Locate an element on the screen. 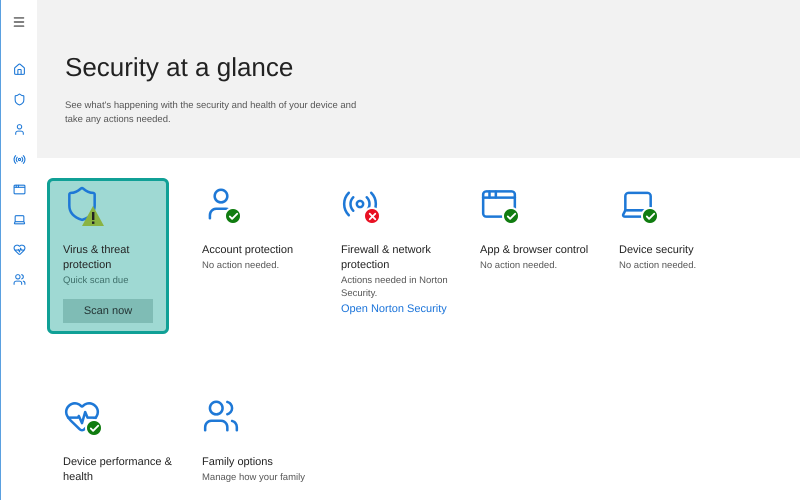  page-subtitle: See what's happening with the security and health of your device and take any actions needed. is located at coordinates (211, 113).